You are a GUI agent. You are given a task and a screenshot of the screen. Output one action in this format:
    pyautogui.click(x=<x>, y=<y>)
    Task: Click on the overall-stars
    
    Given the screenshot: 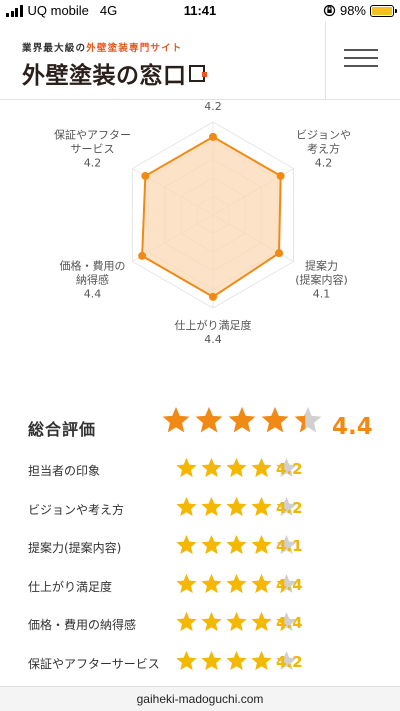 What is the action you would take?
    pyautogui.click(x=242, y=422)
    